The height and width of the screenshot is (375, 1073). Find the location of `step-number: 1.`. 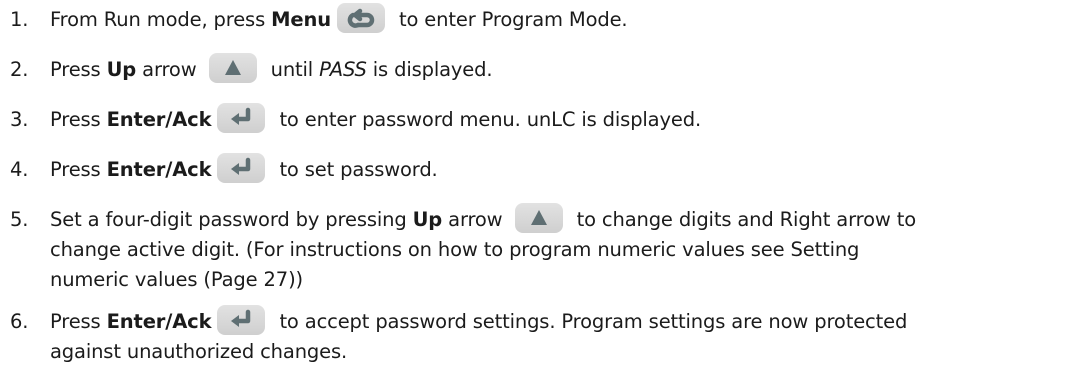

step-number: 1. is located at coordinates (19, 19).